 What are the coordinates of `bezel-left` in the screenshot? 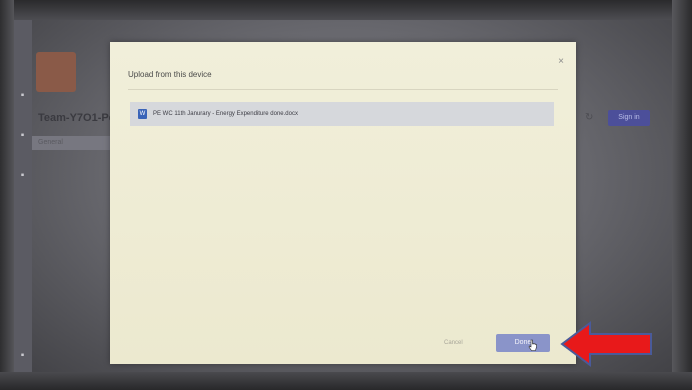 It's located at (7, 195).